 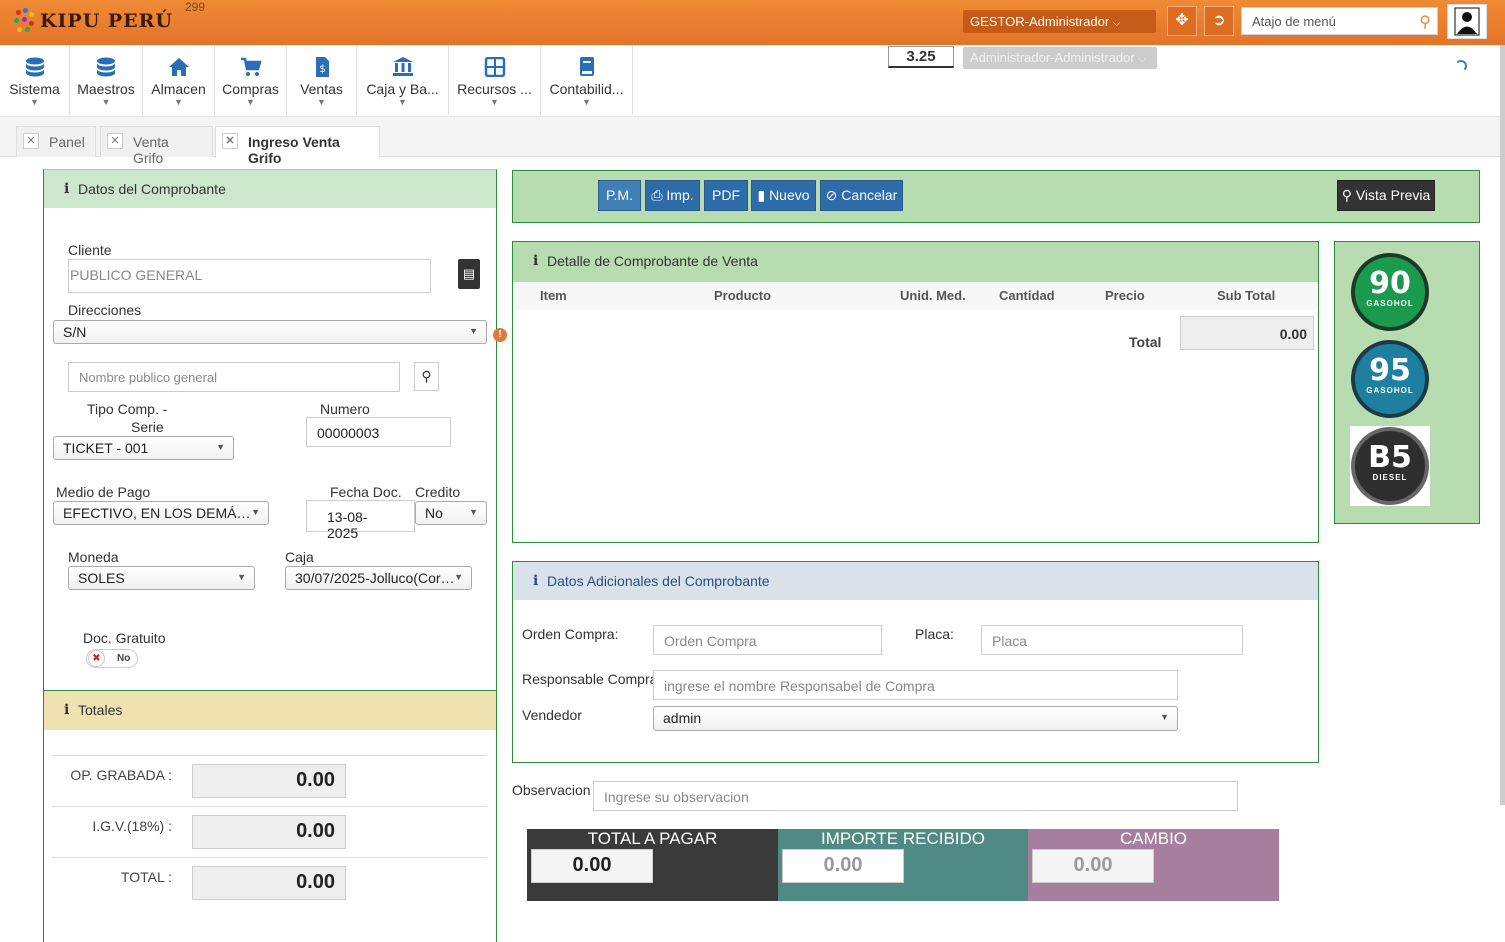 I want to click on fuel-number: B5, so click(x=1390, y=457).